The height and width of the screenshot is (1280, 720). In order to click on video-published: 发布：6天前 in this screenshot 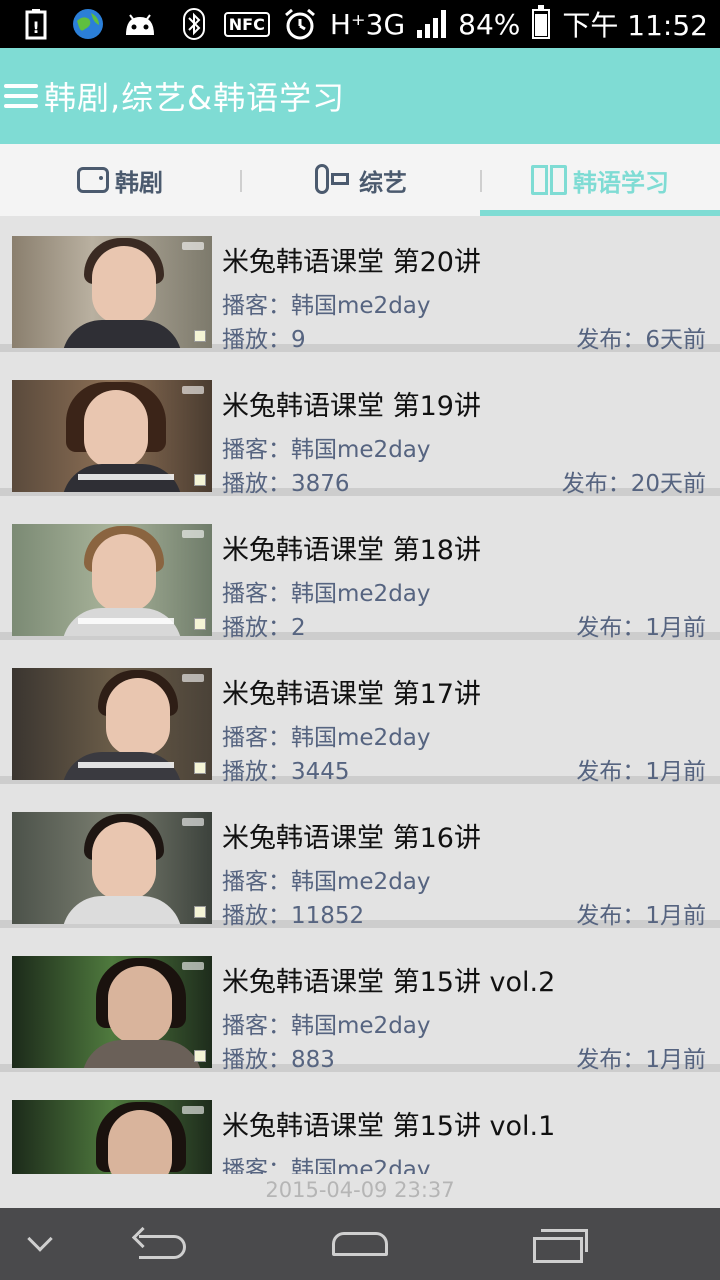, I will do `click(641, 340)`.